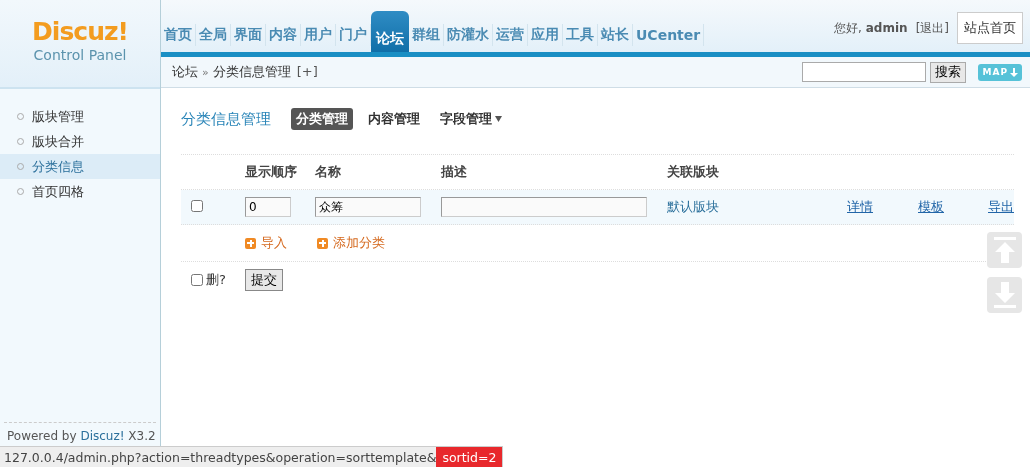 Image resolution: width=1030 pixels, height=467 pixels. Describe the element at coordinates (245, 72) in the screenshot. I see `breadcrumb: 论坛 » 分类信息管理 [+]` at that location.